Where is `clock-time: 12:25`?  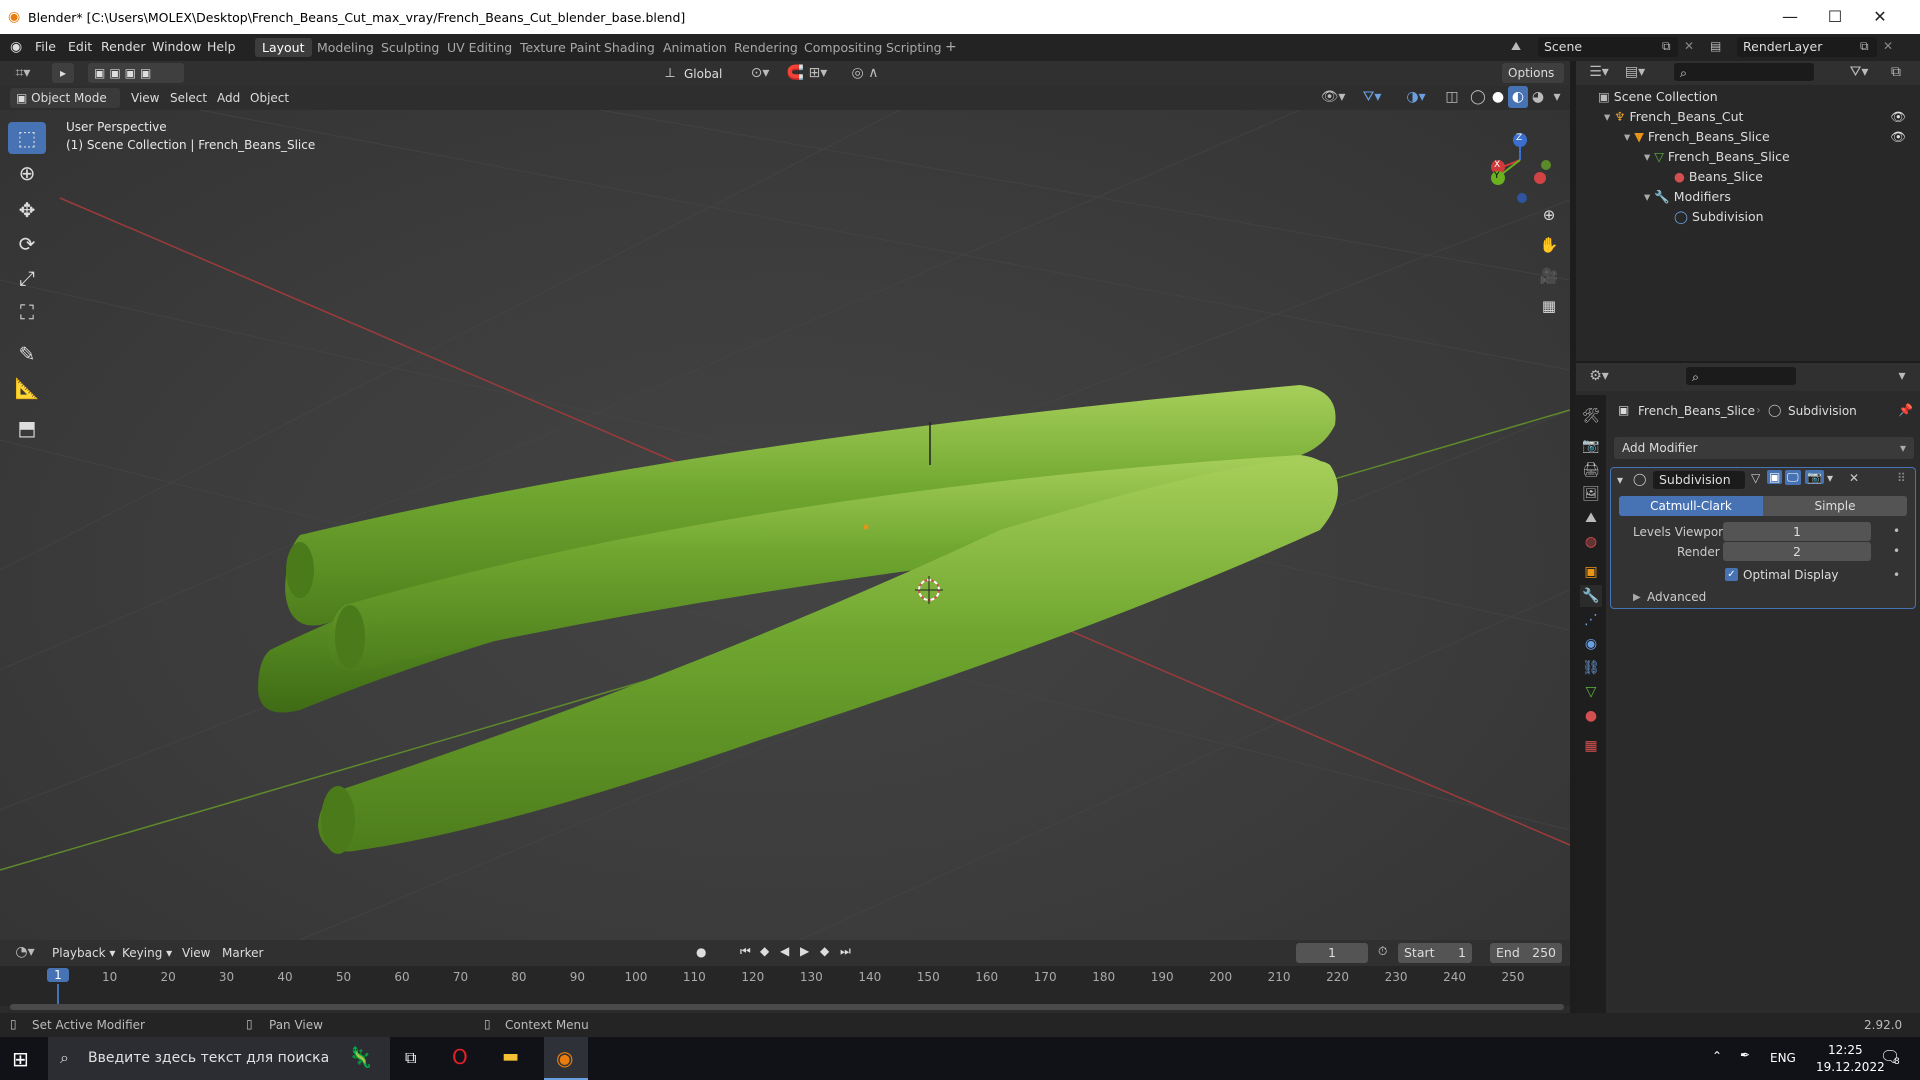
clock-time: 12:25 is located at coordinates (1845, 1050).